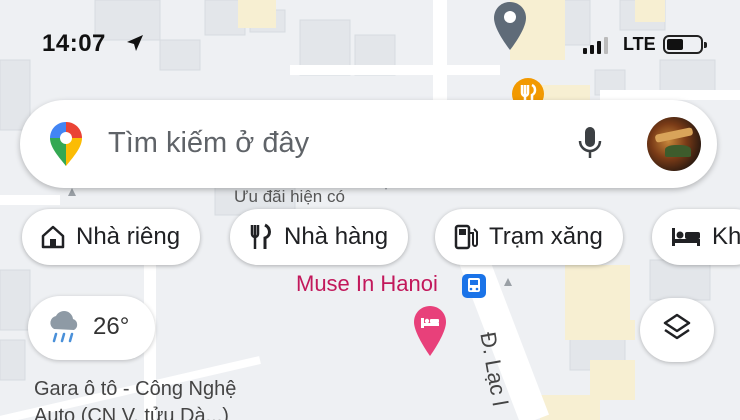 This screenshot has height=420, width=740. I want to click on chip-label: Kh, so click(726, 236).